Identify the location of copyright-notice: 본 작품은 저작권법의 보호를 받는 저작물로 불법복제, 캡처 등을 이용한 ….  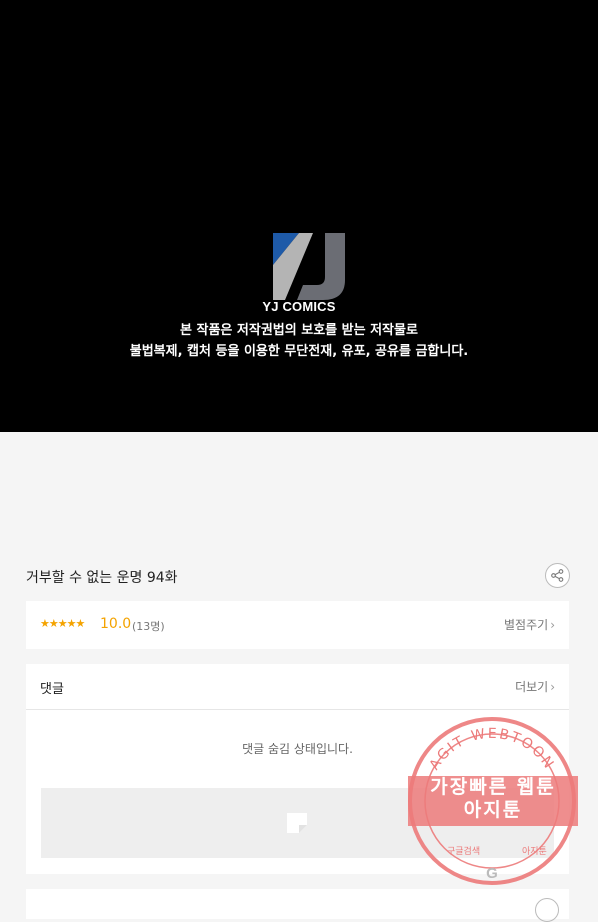
(299, 341).